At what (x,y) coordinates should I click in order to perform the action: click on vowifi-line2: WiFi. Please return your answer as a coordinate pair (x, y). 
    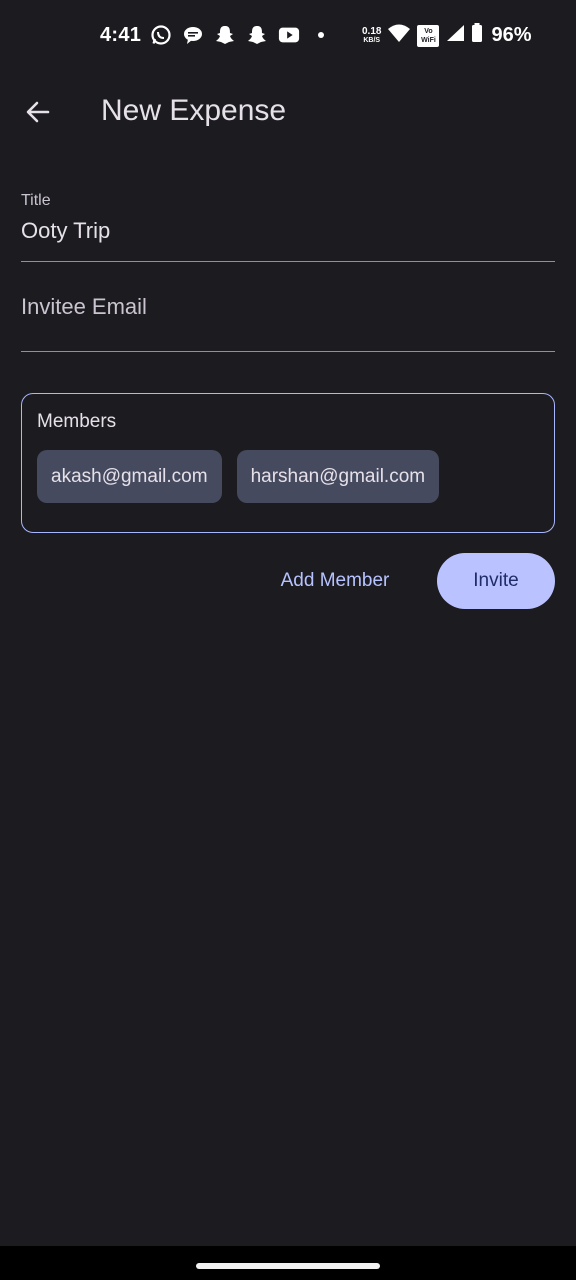
    Looking at the image, I should click on (428, 40).